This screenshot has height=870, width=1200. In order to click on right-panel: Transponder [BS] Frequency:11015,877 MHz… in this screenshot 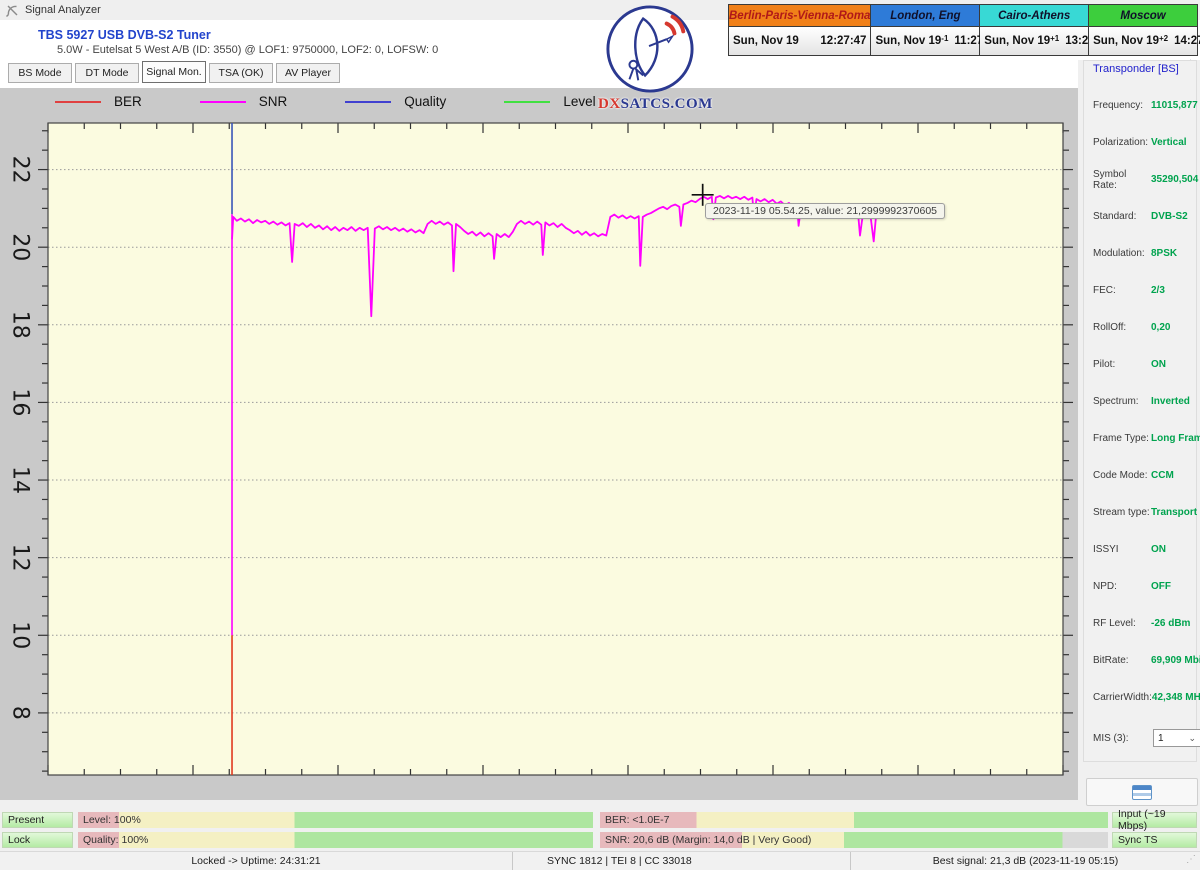, I will do `click(1139, 435)`.